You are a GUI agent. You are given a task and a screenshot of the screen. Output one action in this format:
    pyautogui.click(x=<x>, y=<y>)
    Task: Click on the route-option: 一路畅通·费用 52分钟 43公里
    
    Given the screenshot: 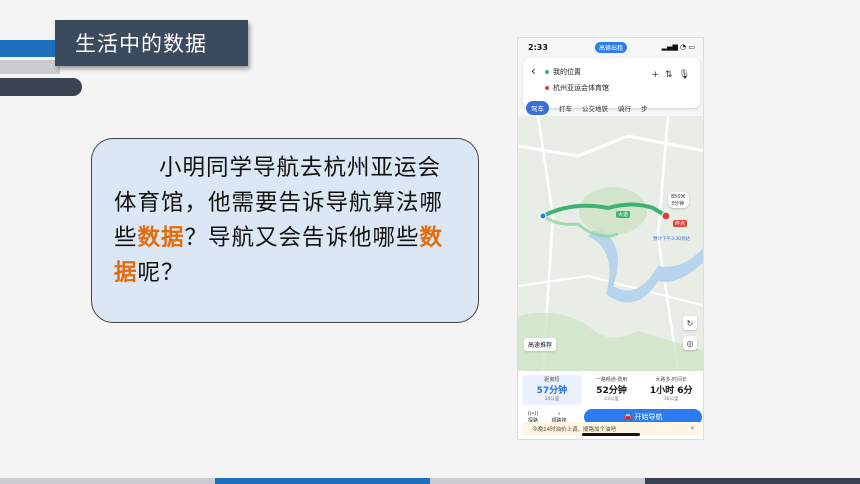 What is the action you would take?
    pyautogui.click(x=612, y=390)
    